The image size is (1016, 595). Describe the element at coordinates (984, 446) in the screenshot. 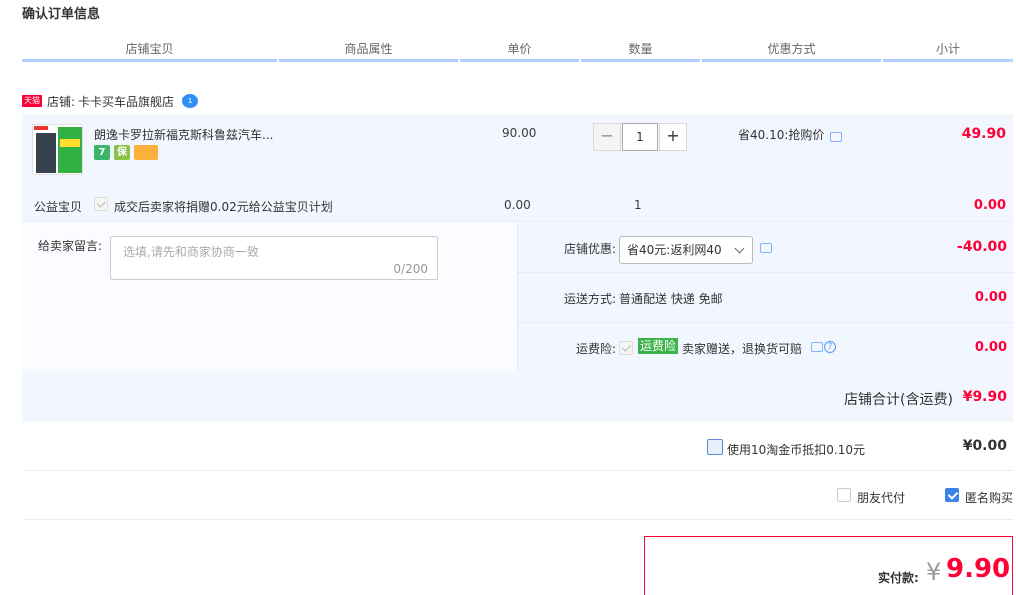

I see `taobao-coins-value: ¥0.00` at that location.